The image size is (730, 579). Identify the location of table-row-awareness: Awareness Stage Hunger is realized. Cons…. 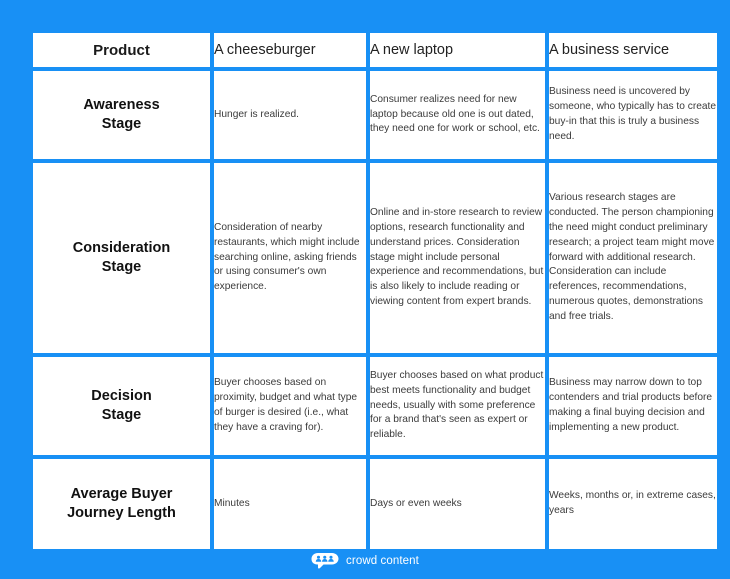
(375, 115).